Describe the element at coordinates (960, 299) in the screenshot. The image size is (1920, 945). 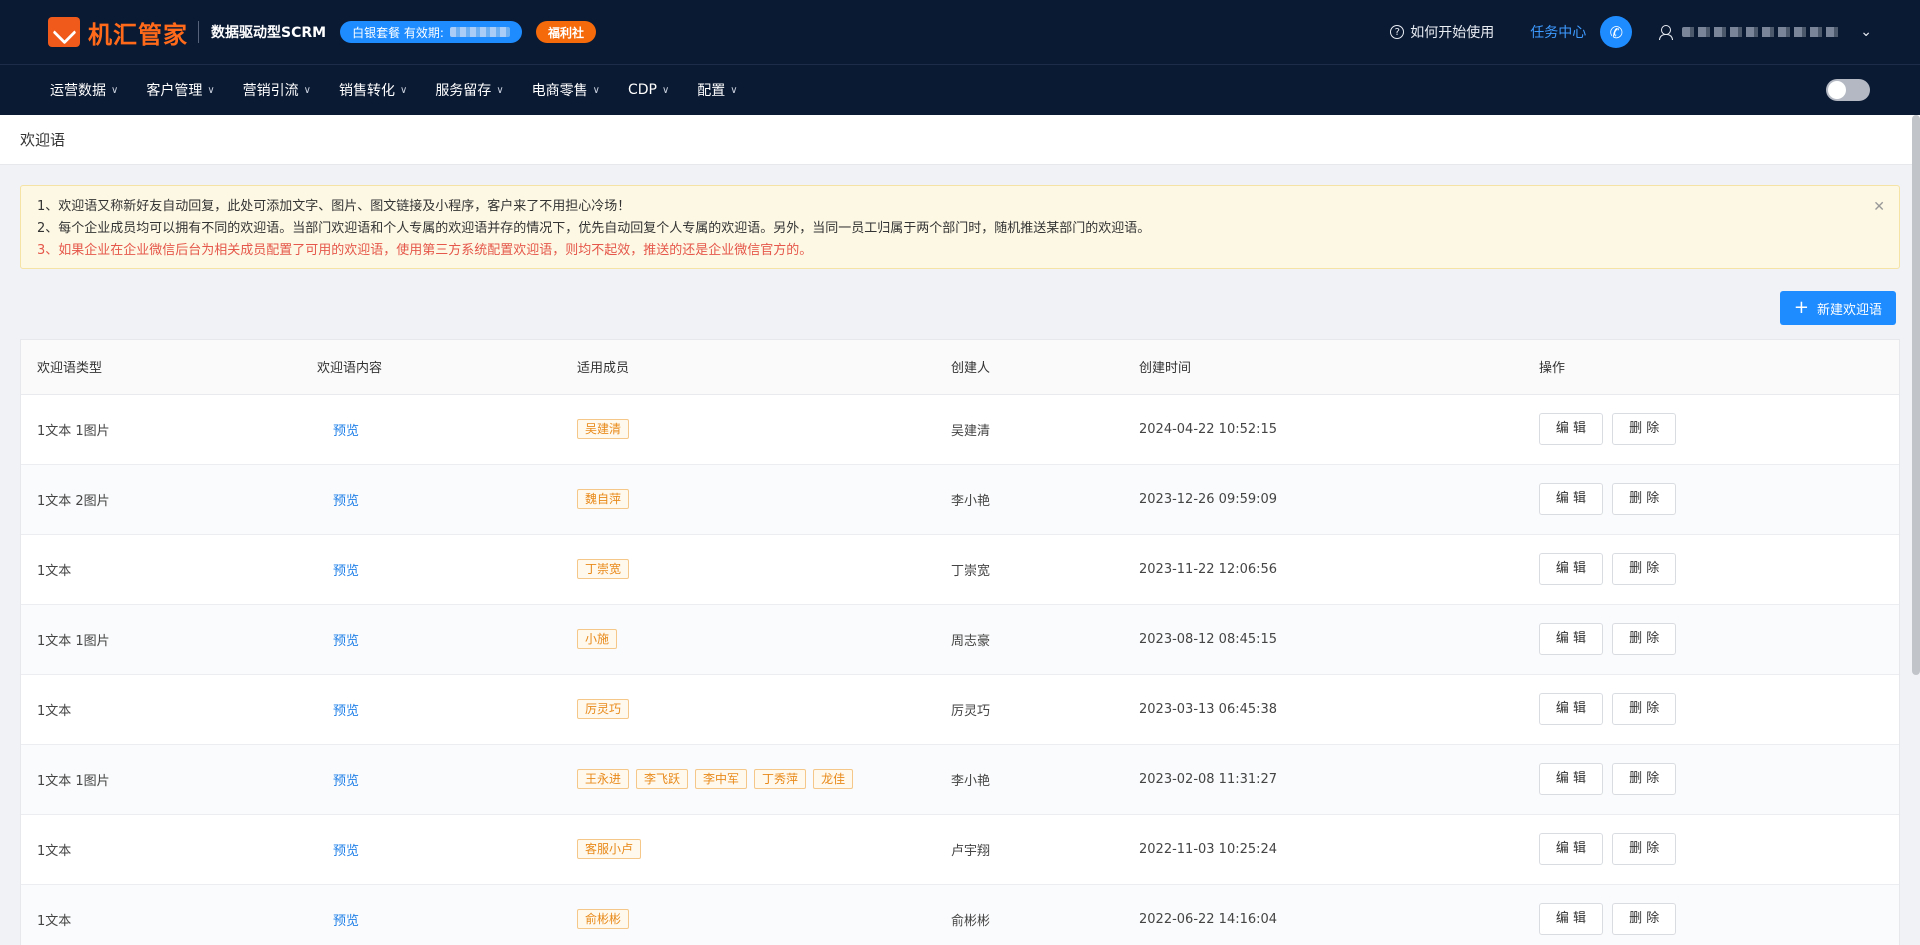
I see `toolbar: + 新建欢迎语` at that location.